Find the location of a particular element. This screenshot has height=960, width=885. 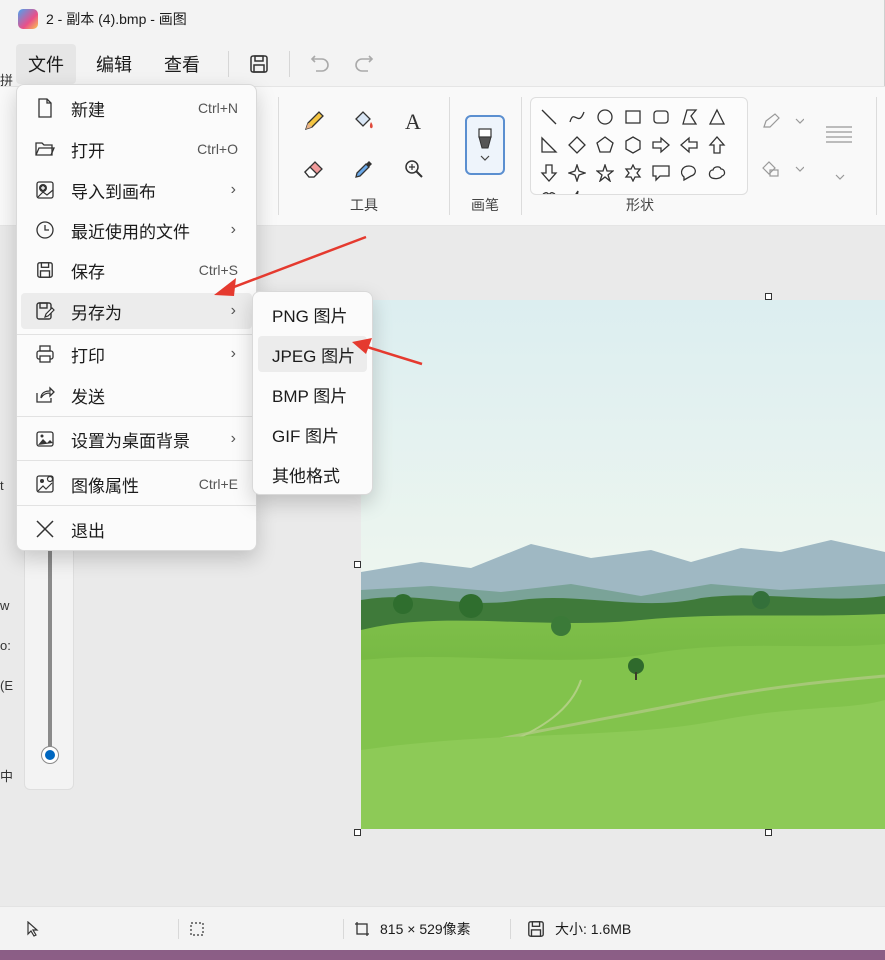

zoom-slider-panel is located at coordinates (49, 655).